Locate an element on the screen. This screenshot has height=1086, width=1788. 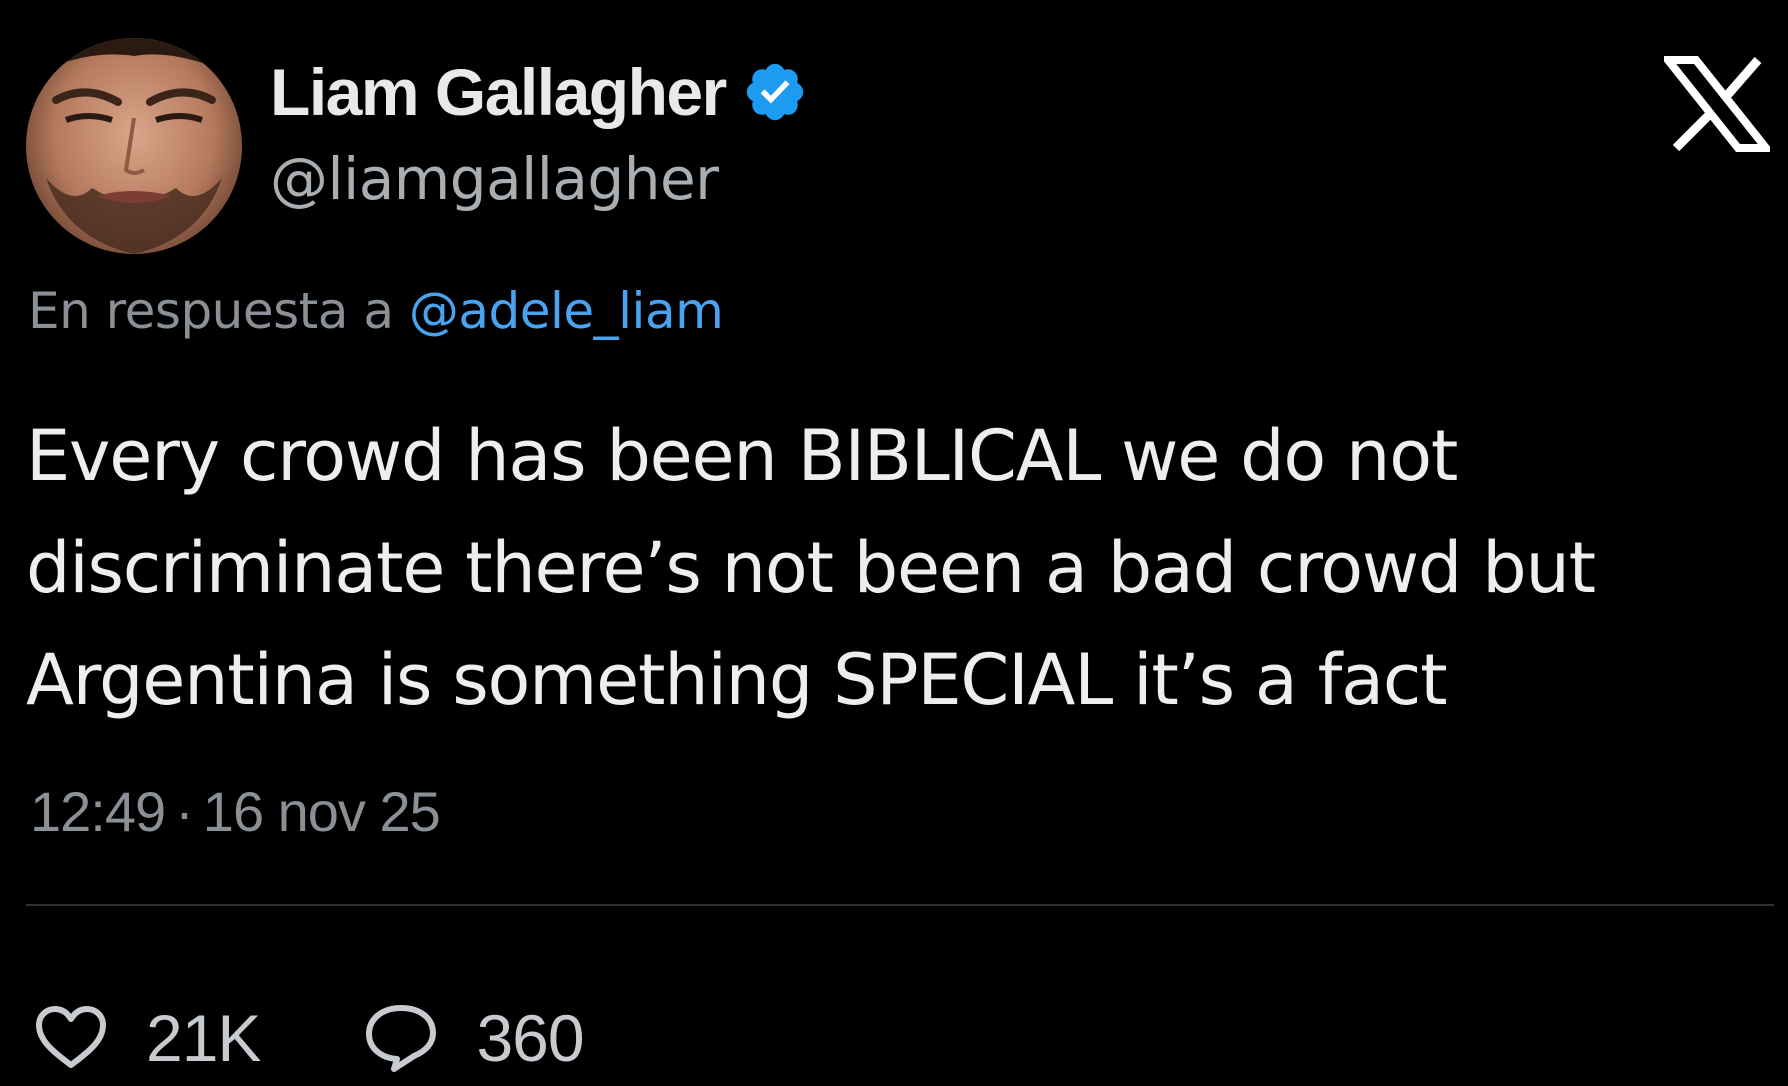
reply-context: En respuesta a @adele_liam is located at coordinates (376, 311).